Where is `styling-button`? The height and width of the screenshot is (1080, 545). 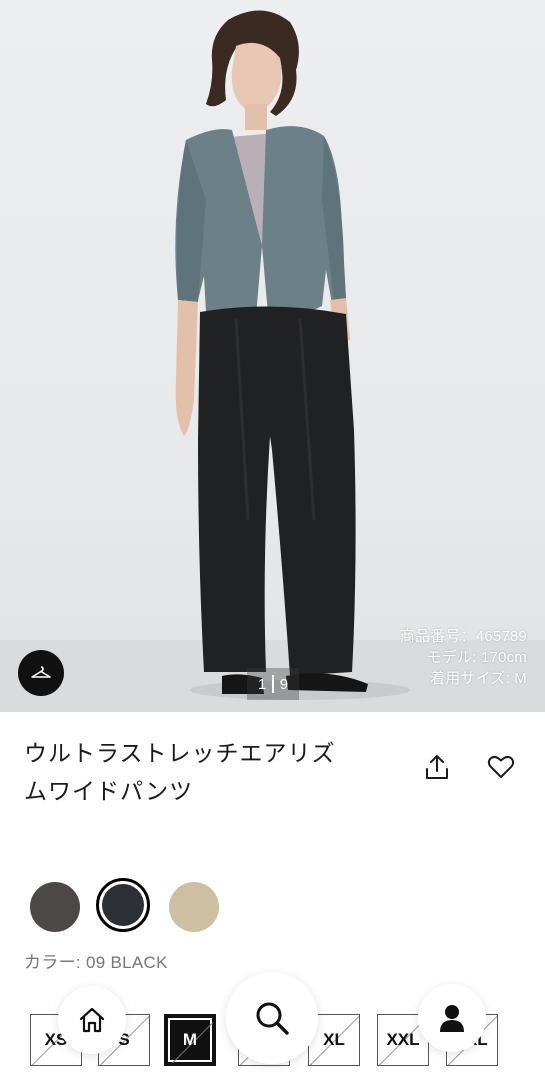 styling-button is located at coordinates (41, 673).